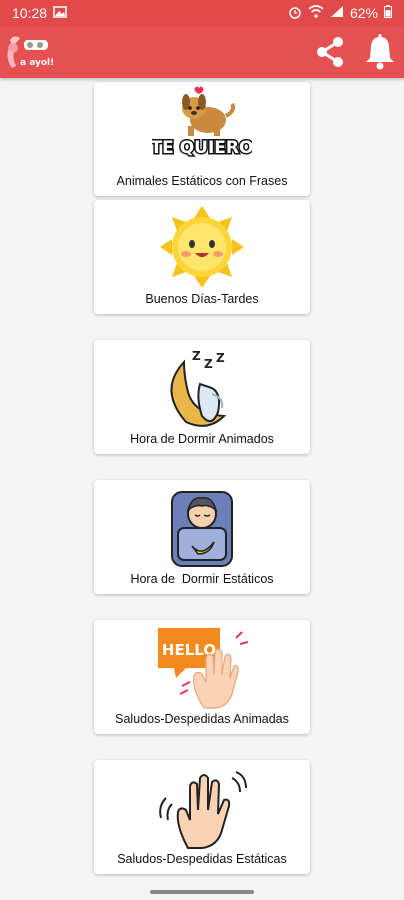 Image resolution: width=404 pixels, height=900 pixels. Describe the element at coordinates (202, 859) in the screenshot. I see `category-label: Saludos-Despedidas Estáticas` at that location.